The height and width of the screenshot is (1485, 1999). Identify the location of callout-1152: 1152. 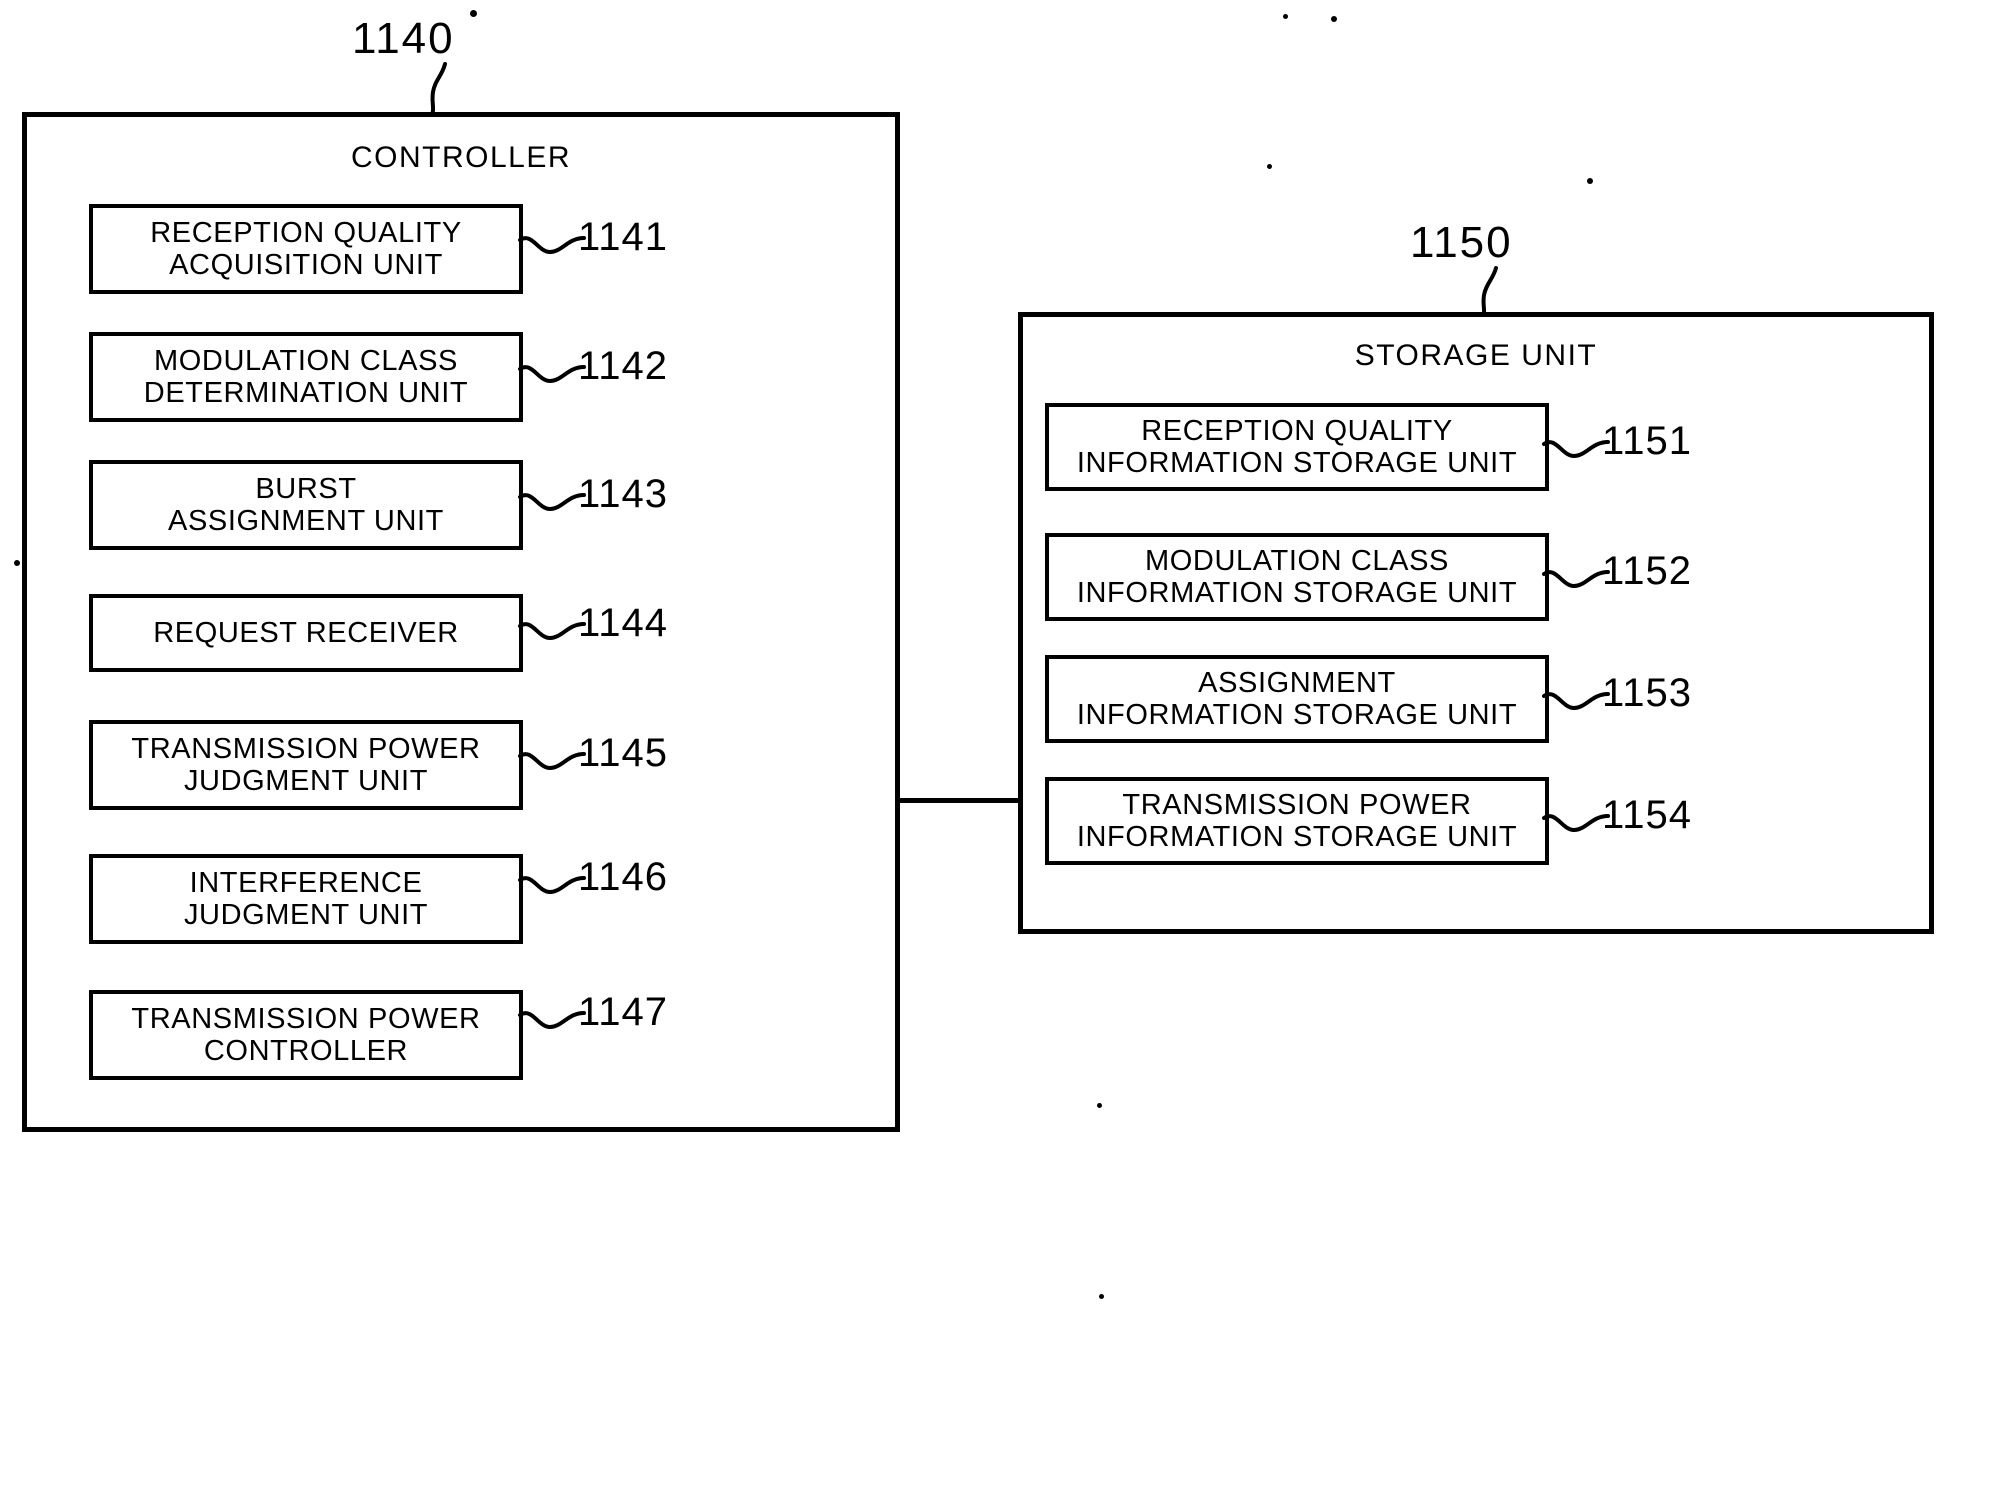
(1647, 571).